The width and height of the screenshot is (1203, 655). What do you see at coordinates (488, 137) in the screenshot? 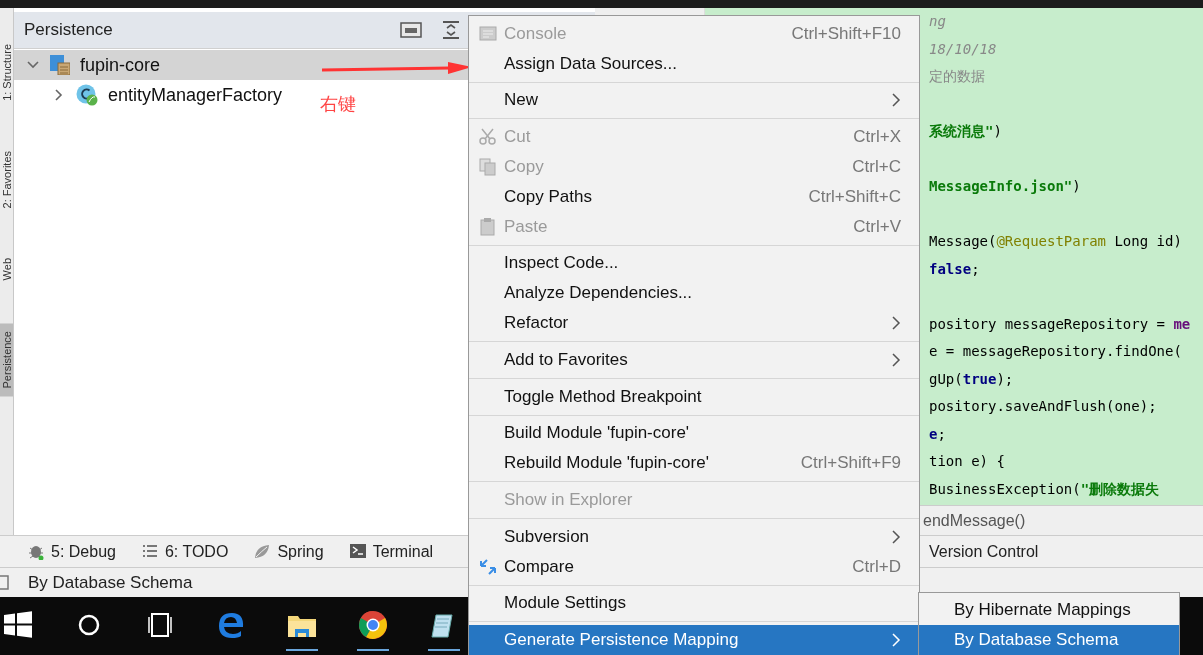
I see `scissors-icon` at bounding box center [488, 137].